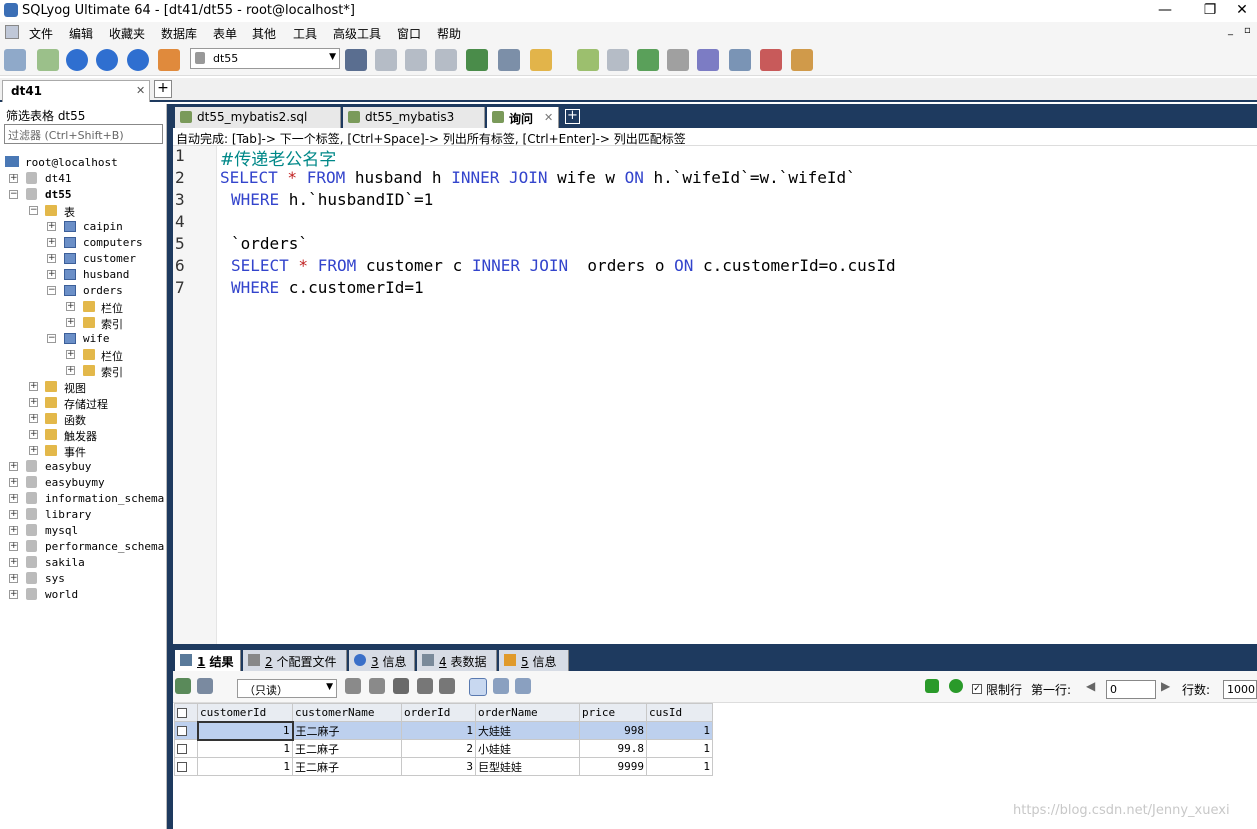  Describe the element at coordinates (1247, 30) in the screenshot. I see `mdi-restore-icon: ▫` at that location.